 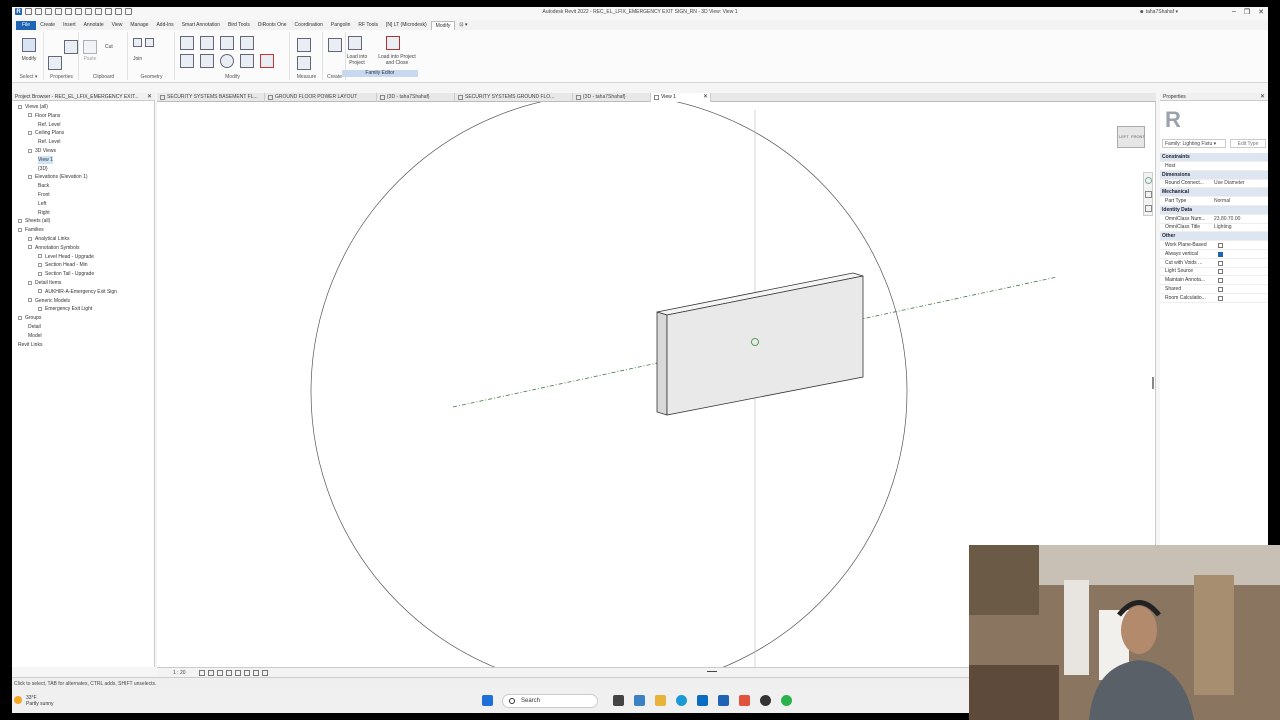 What do you see at coordinates (71, 47) in the screenshot?
I see `type-properties-icon` at bounding box center [71, 47].